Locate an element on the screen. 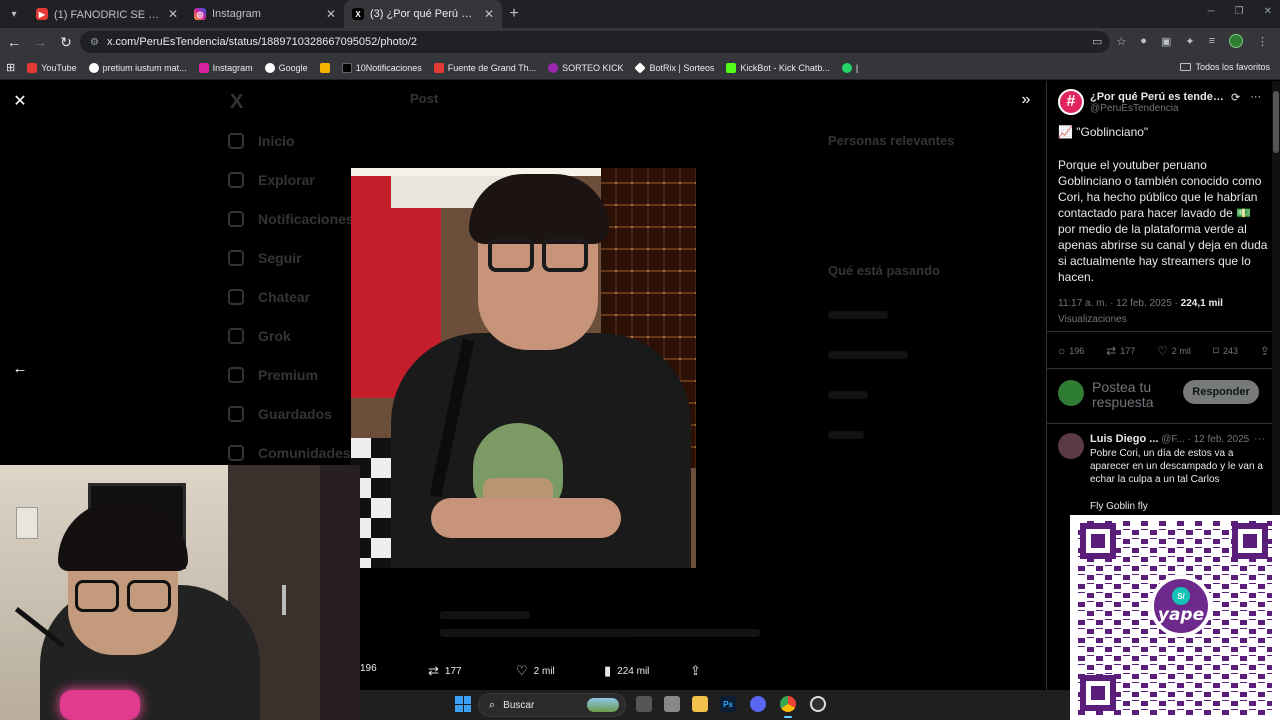 Image resolution: width=1280 pixels, height=720 pixels. retweet-button: ⇄ 177 is located at coordinates (1120, 351).